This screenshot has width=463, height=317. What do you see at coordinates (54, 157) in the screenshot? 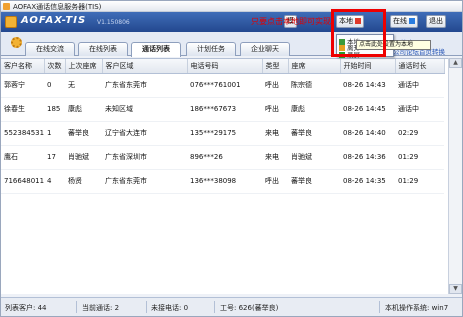
I see `table-cell: 17` at bounding box center [54, 157].